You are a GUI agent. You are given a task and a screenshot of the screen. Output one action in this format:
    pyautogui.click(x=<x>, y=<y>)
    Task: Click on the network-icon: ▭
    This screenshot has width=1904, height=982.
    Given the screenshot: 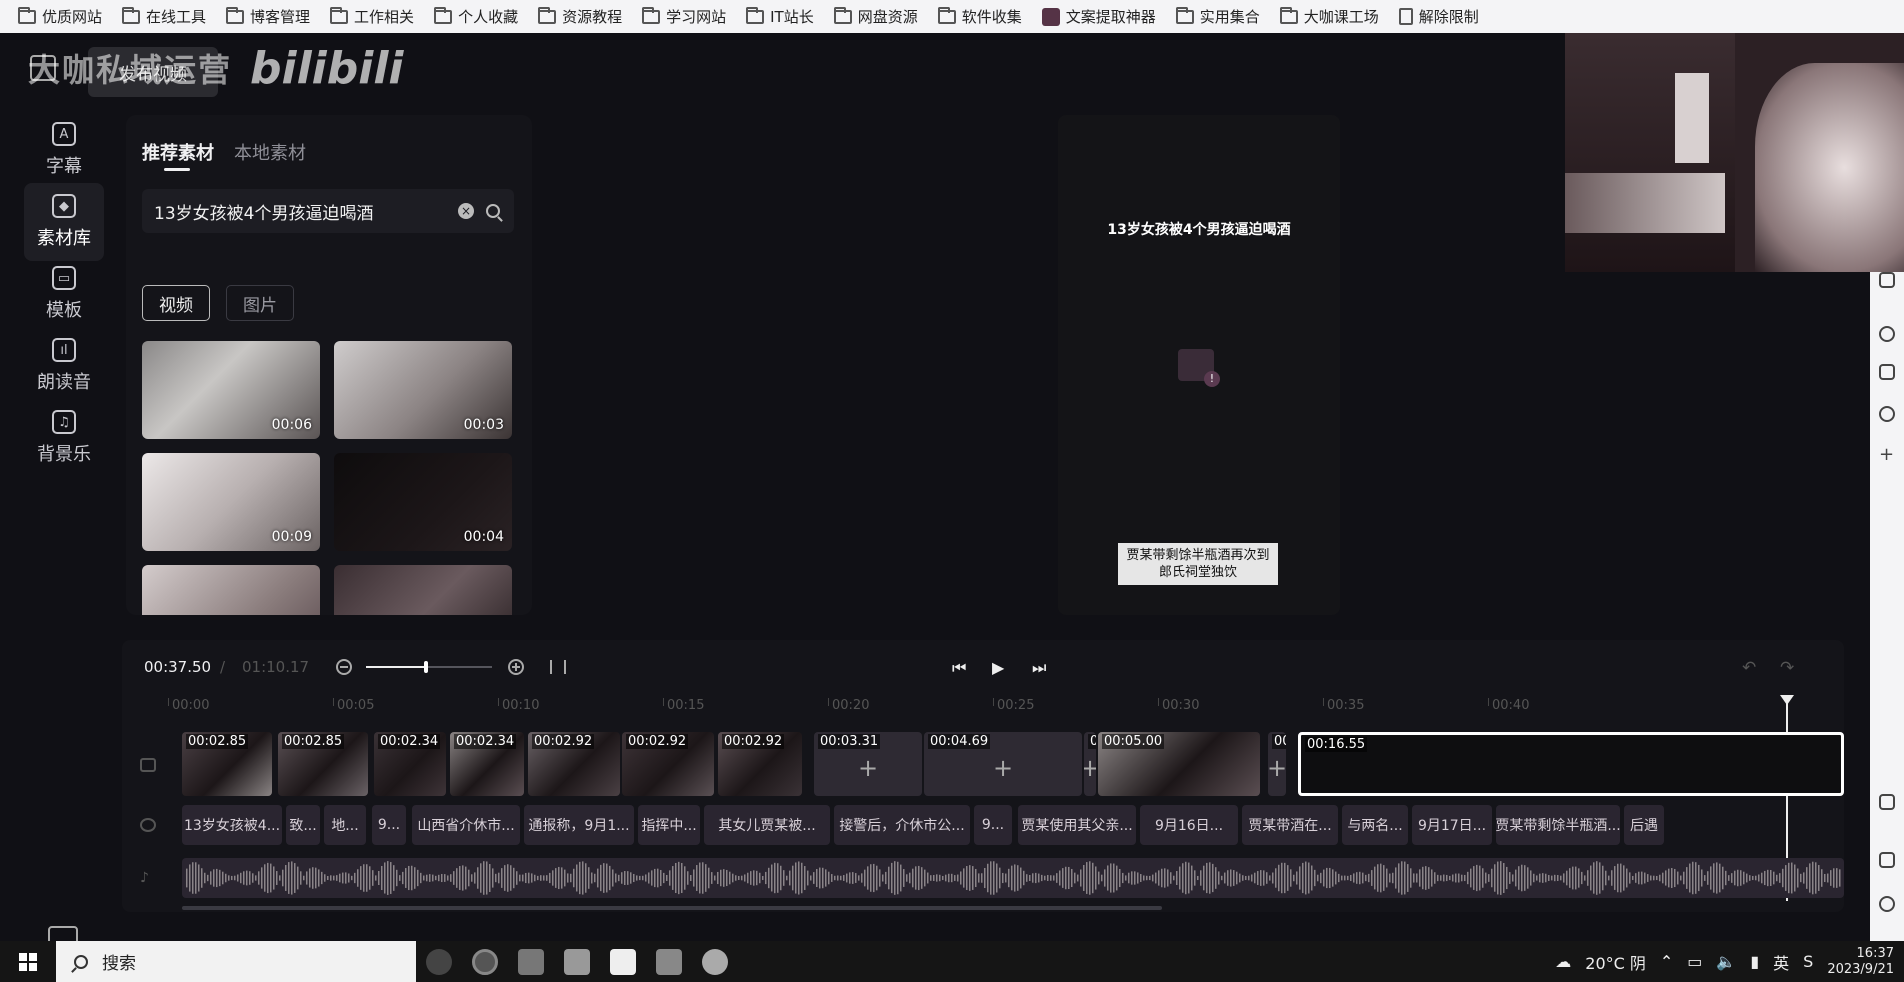 What is the action you would take?
    pyautogui.click(x=1694, y=961)
    